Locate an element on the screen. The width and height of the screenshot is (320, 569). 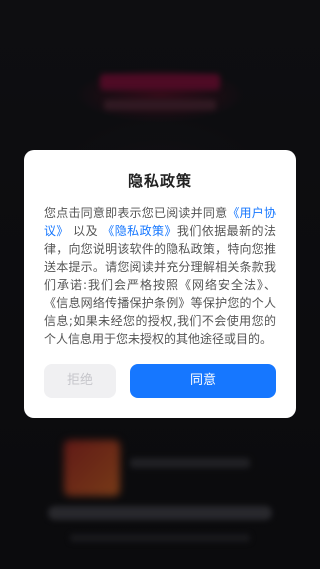
privacy-policy-link: 《隐私政策》 is located at coordinates (139, 231).